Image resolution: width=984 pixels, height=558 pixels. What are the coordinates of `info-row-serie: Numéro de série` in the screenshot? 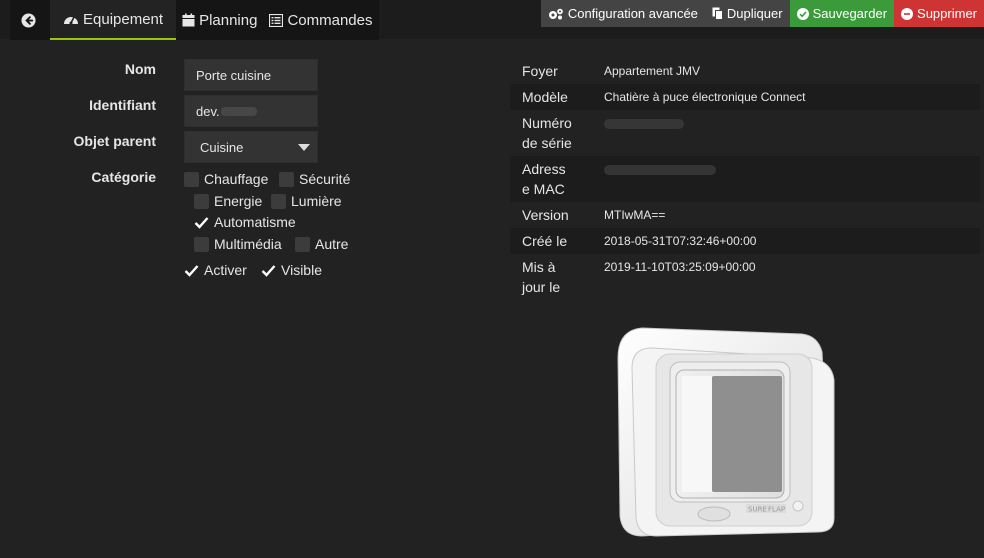 It's located at (745, 133).